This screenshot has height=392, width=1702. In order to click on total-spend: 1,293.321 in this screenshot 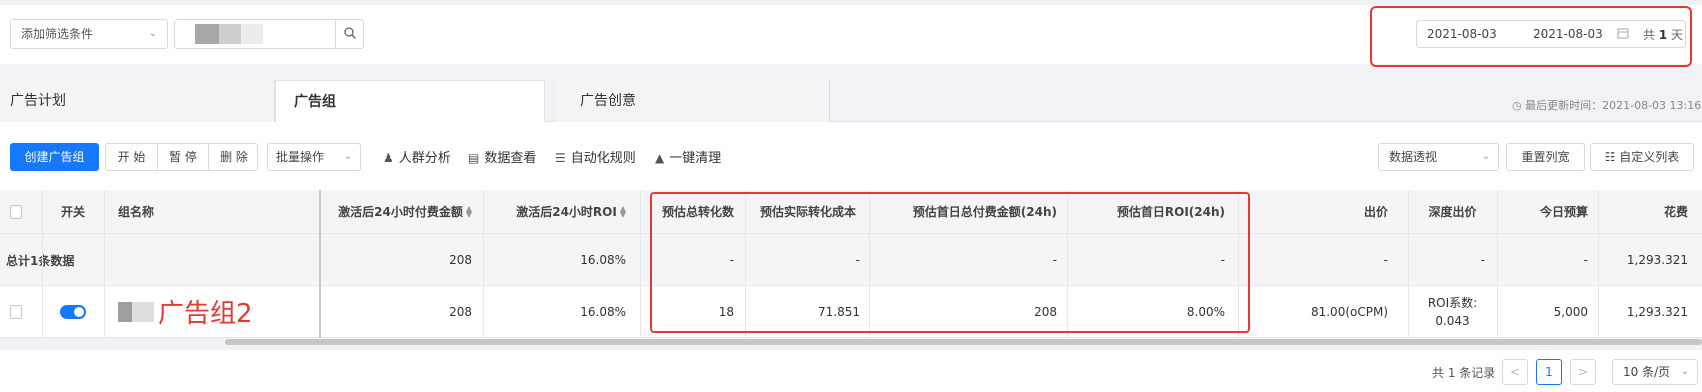, I will do `click(1657, 259)`.